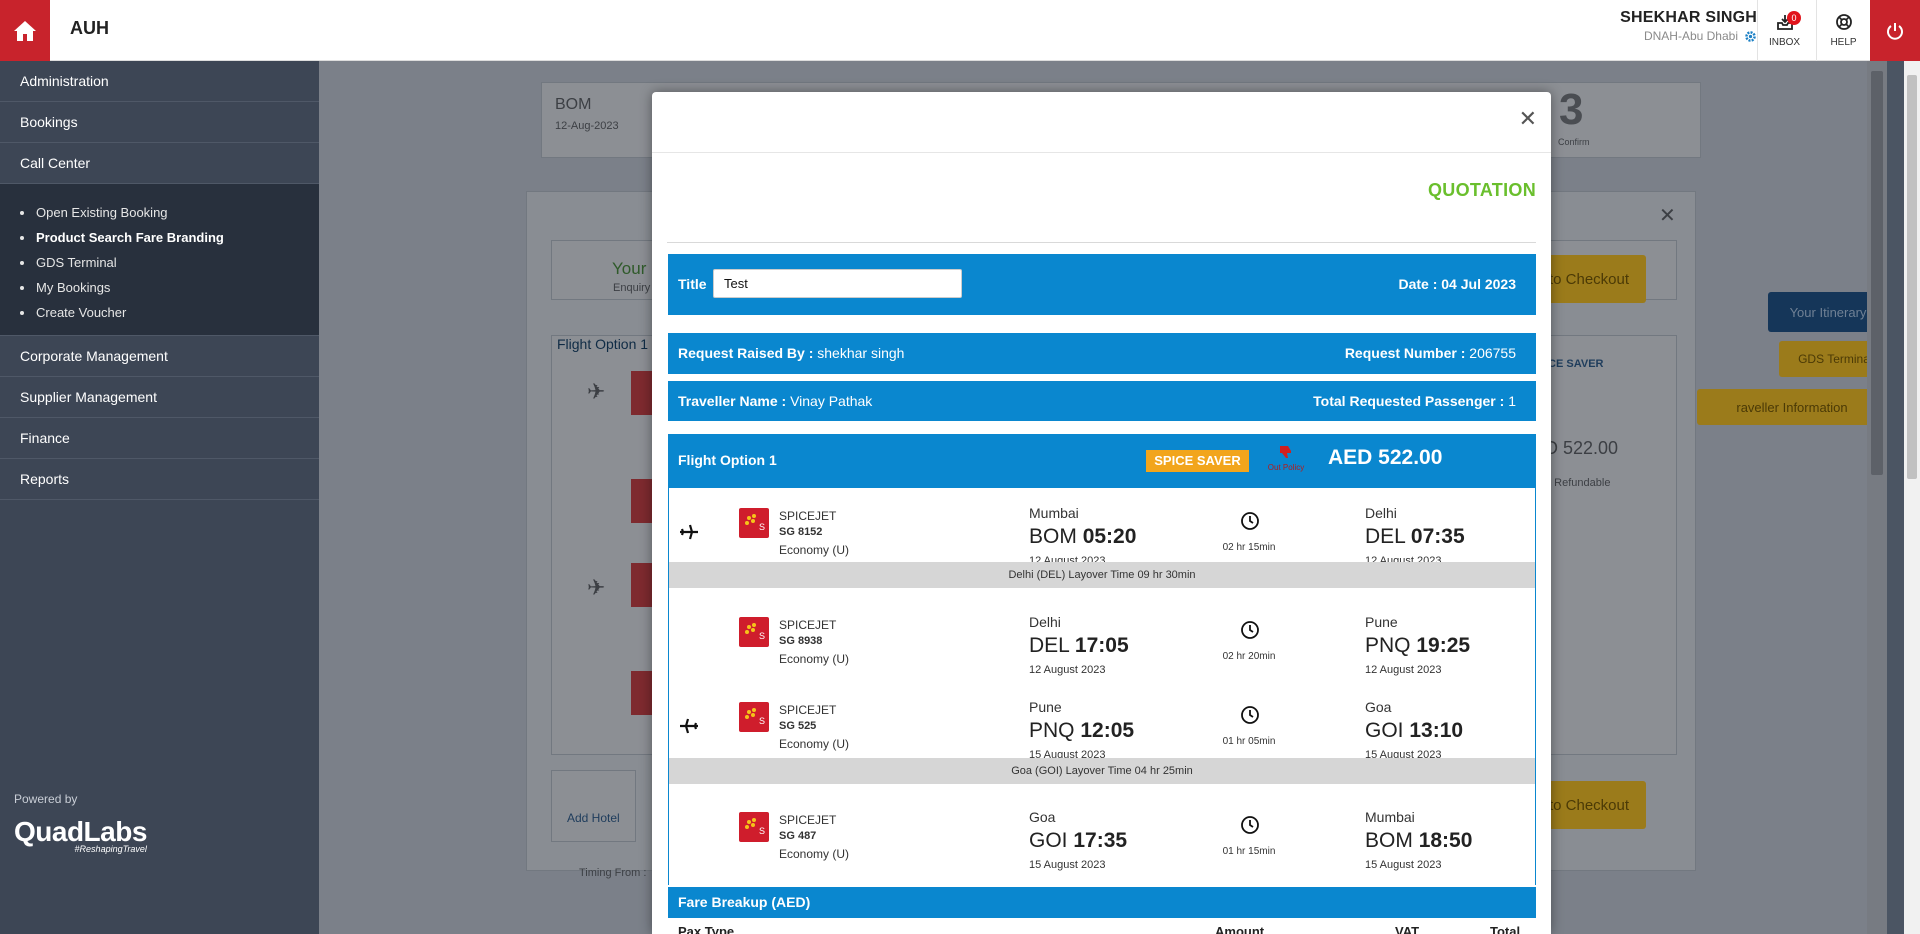  Describe the element at coordinates (1582, 448) in the screenshot. I see `bg-price: D 522.00` at that location.